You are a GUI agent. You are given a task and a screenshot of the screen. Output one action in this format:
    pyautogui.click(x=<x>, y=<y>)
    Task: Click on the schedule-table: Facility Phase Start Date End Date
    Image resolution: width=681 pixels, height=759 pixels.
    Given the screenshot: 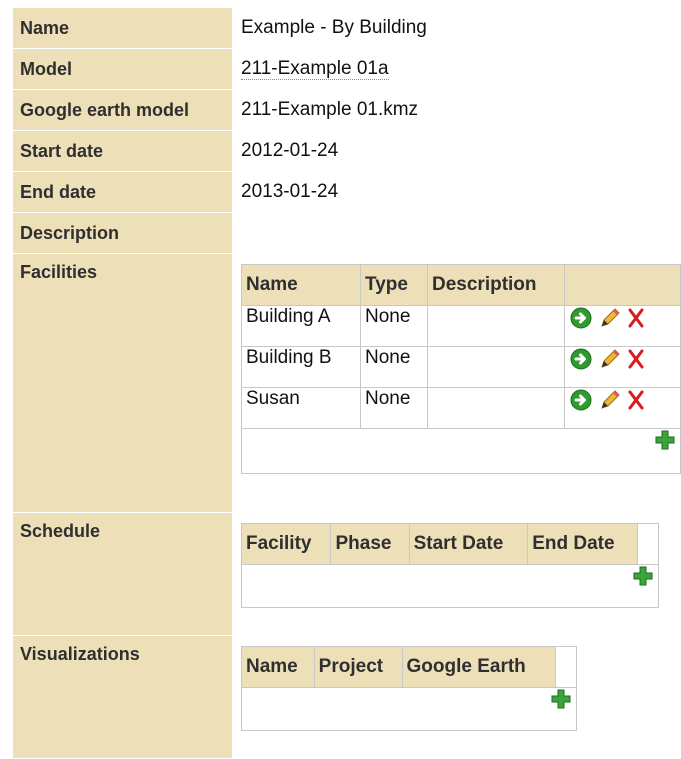 What is the action you would take?
    pyautogui.click(x=450, y=565)
    